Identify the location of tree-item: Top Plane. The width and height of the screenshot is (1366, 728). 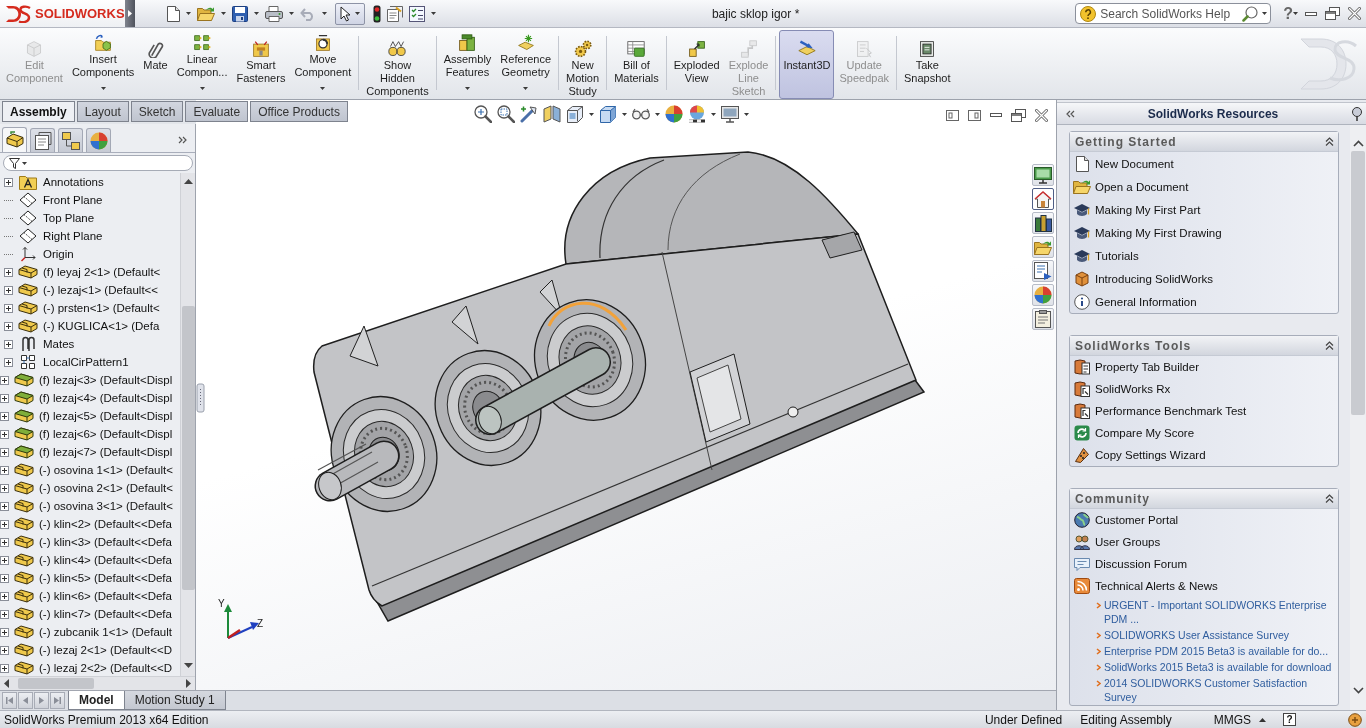
(69, 218).